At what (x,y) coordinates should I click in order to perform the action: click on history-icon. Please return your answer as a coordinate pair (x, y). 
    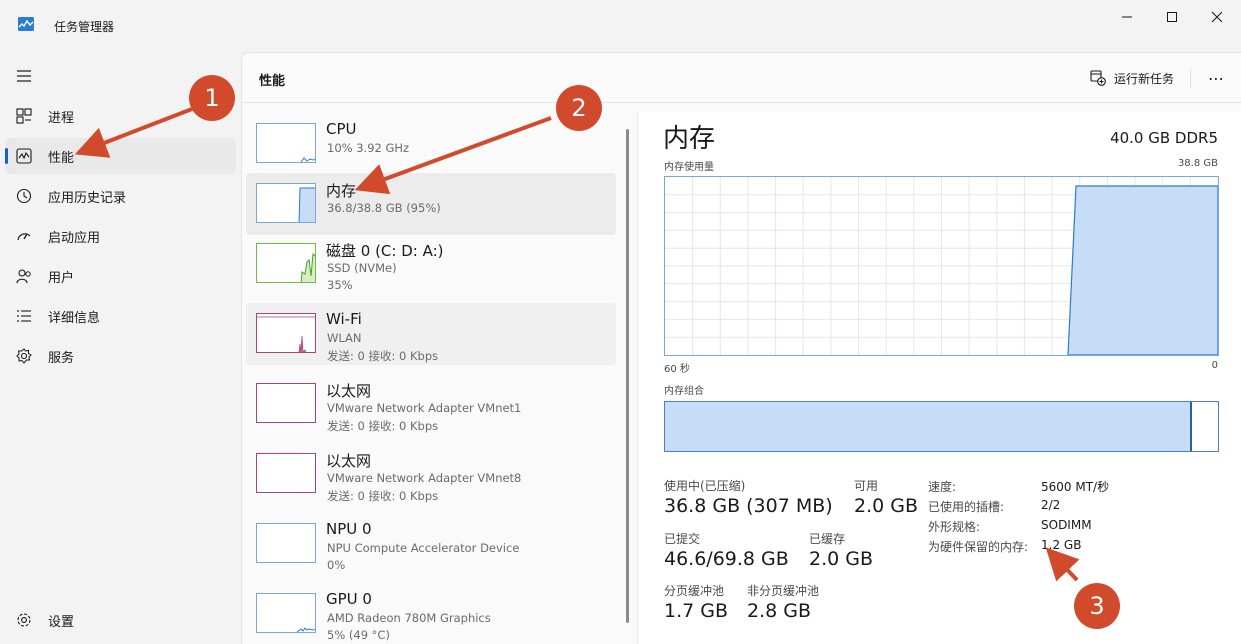
    Looking at the image, I should click on (24, 196).